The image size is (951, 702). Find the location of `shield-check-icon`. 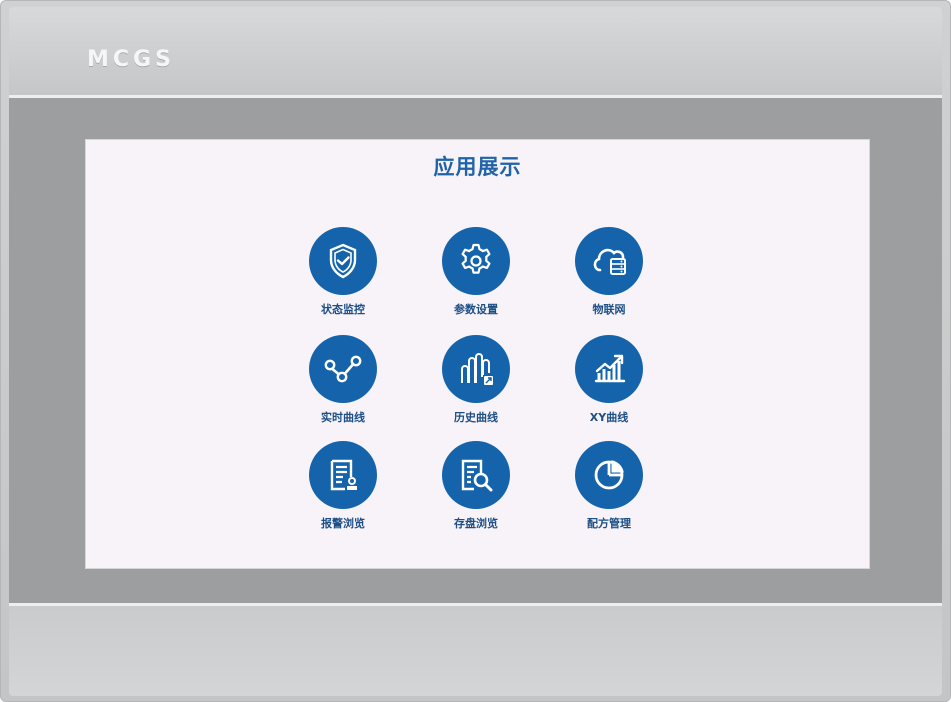

shield-check-icon is located at coordinates (343, 261).